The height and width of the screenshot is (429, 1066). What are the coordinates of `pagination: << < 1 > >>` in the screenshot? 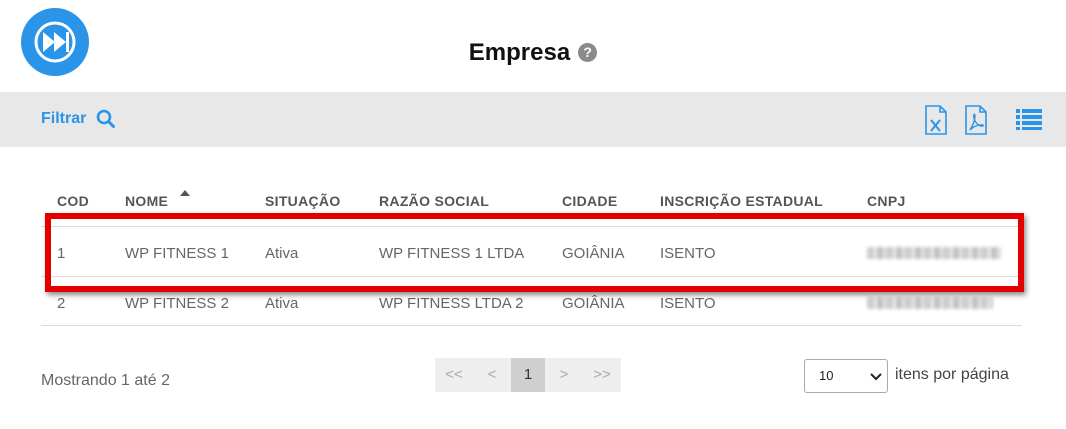 It's located at (528, 375).